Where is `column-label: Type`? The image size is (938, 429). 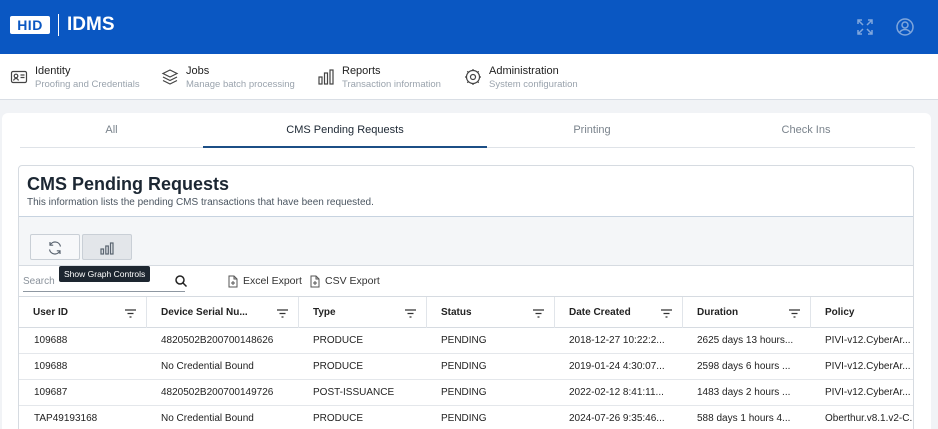 column-label: Type is located at coordinates (324, 312).